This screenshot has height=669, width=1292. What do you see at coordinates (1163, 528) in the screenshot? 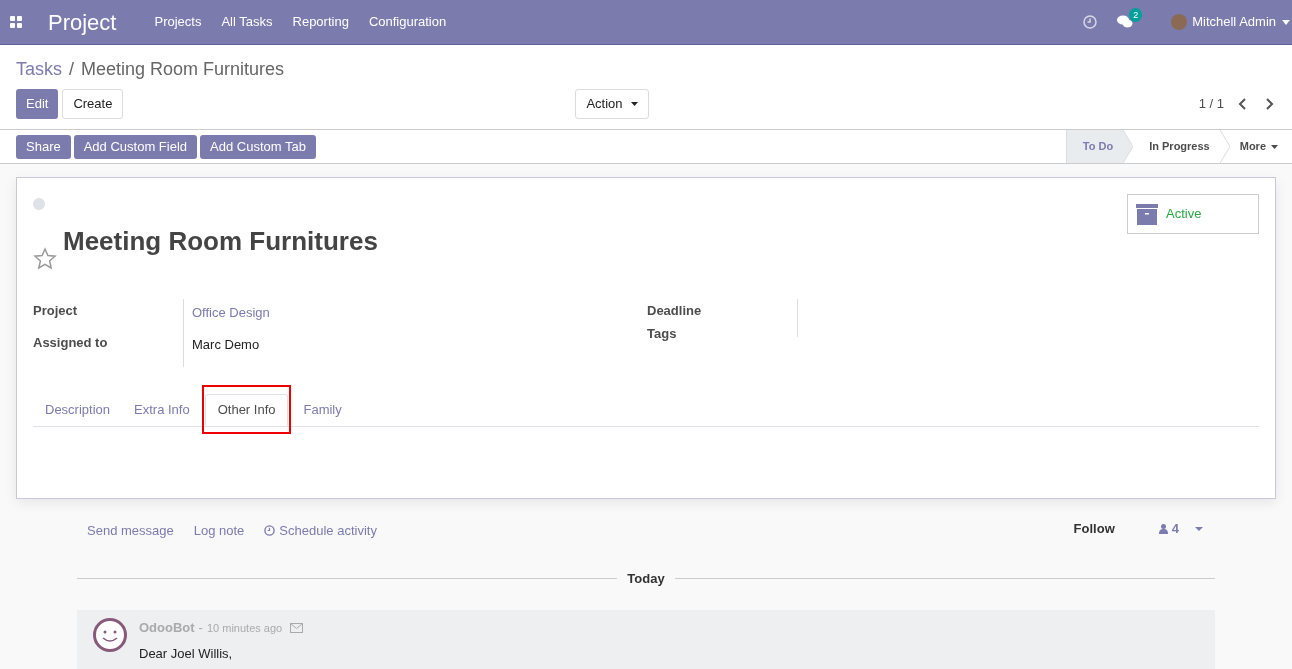
I see `person-icon` at bounding box center [1163, 528].